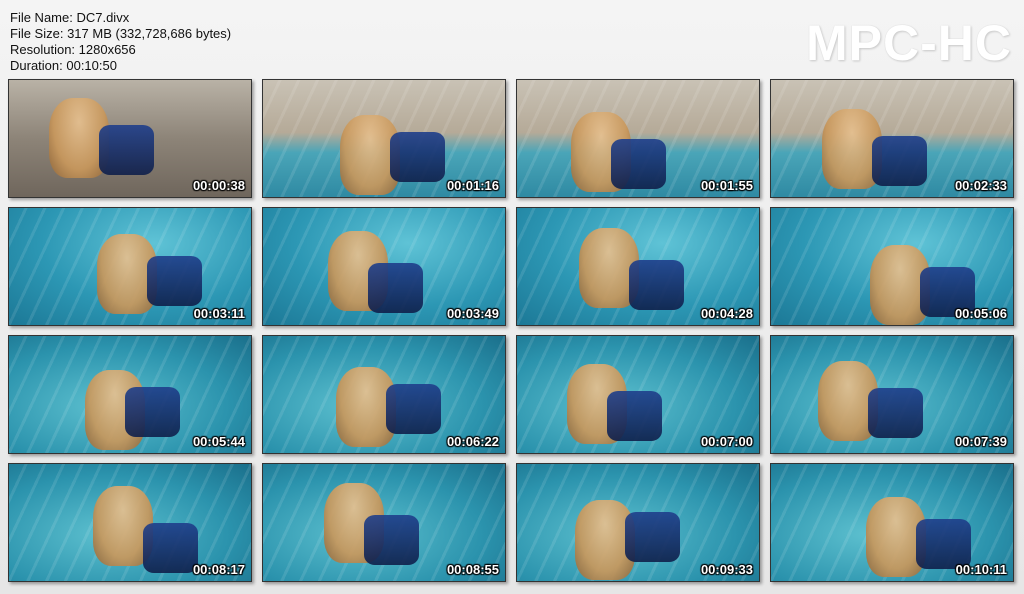 The height and width of the screenshot is (594, 1024). What do you see at coordinates (726, 185) in the screenshot?
I see `timestamp-label: 00:01:55` at bounding box center [726, 185].